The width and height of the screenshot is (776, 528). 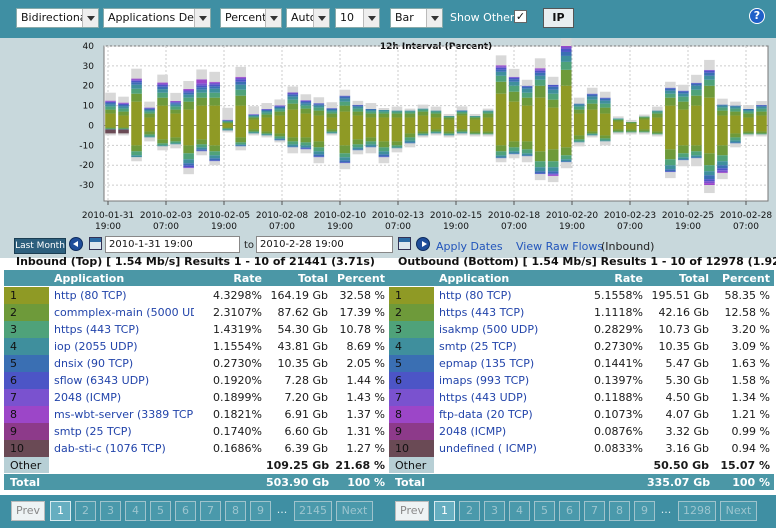 I want to click on application-link: undefined ( ICMP), so click(x=488, y=448).